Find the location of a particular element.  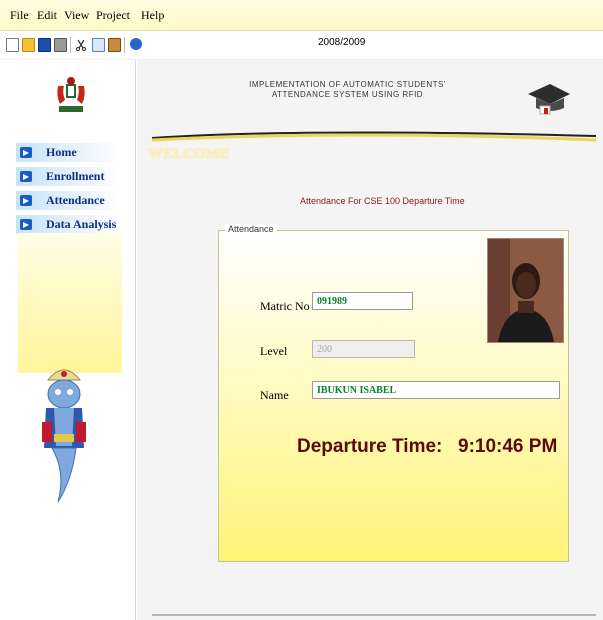

sidebar-item-data-analysis: Data Analysis is located at coordinates (69, 224).